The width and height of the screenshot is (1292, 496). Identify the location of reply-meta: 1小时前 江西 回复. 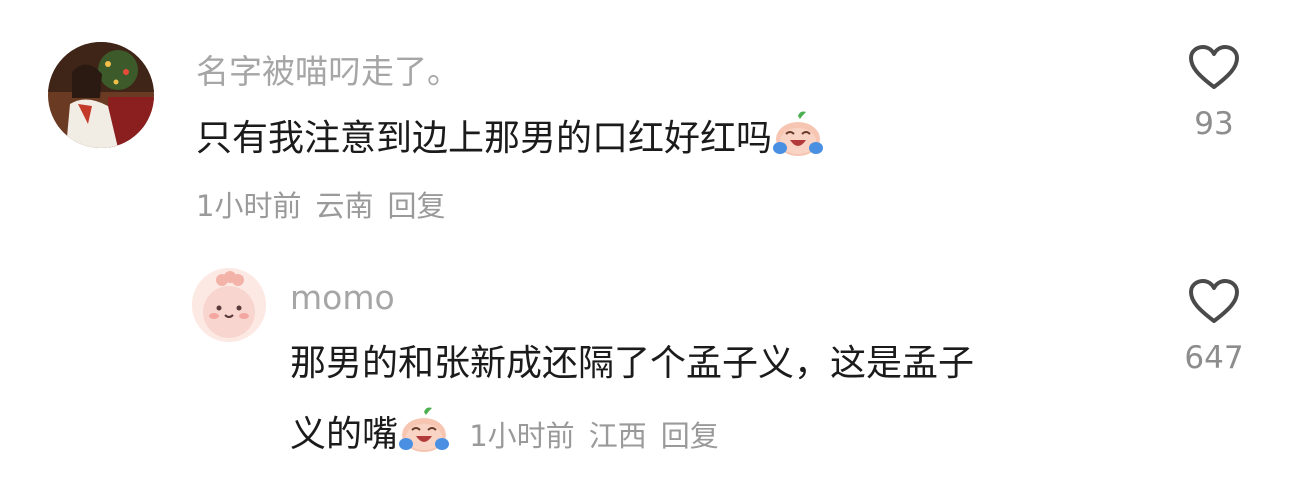
(596, 436).